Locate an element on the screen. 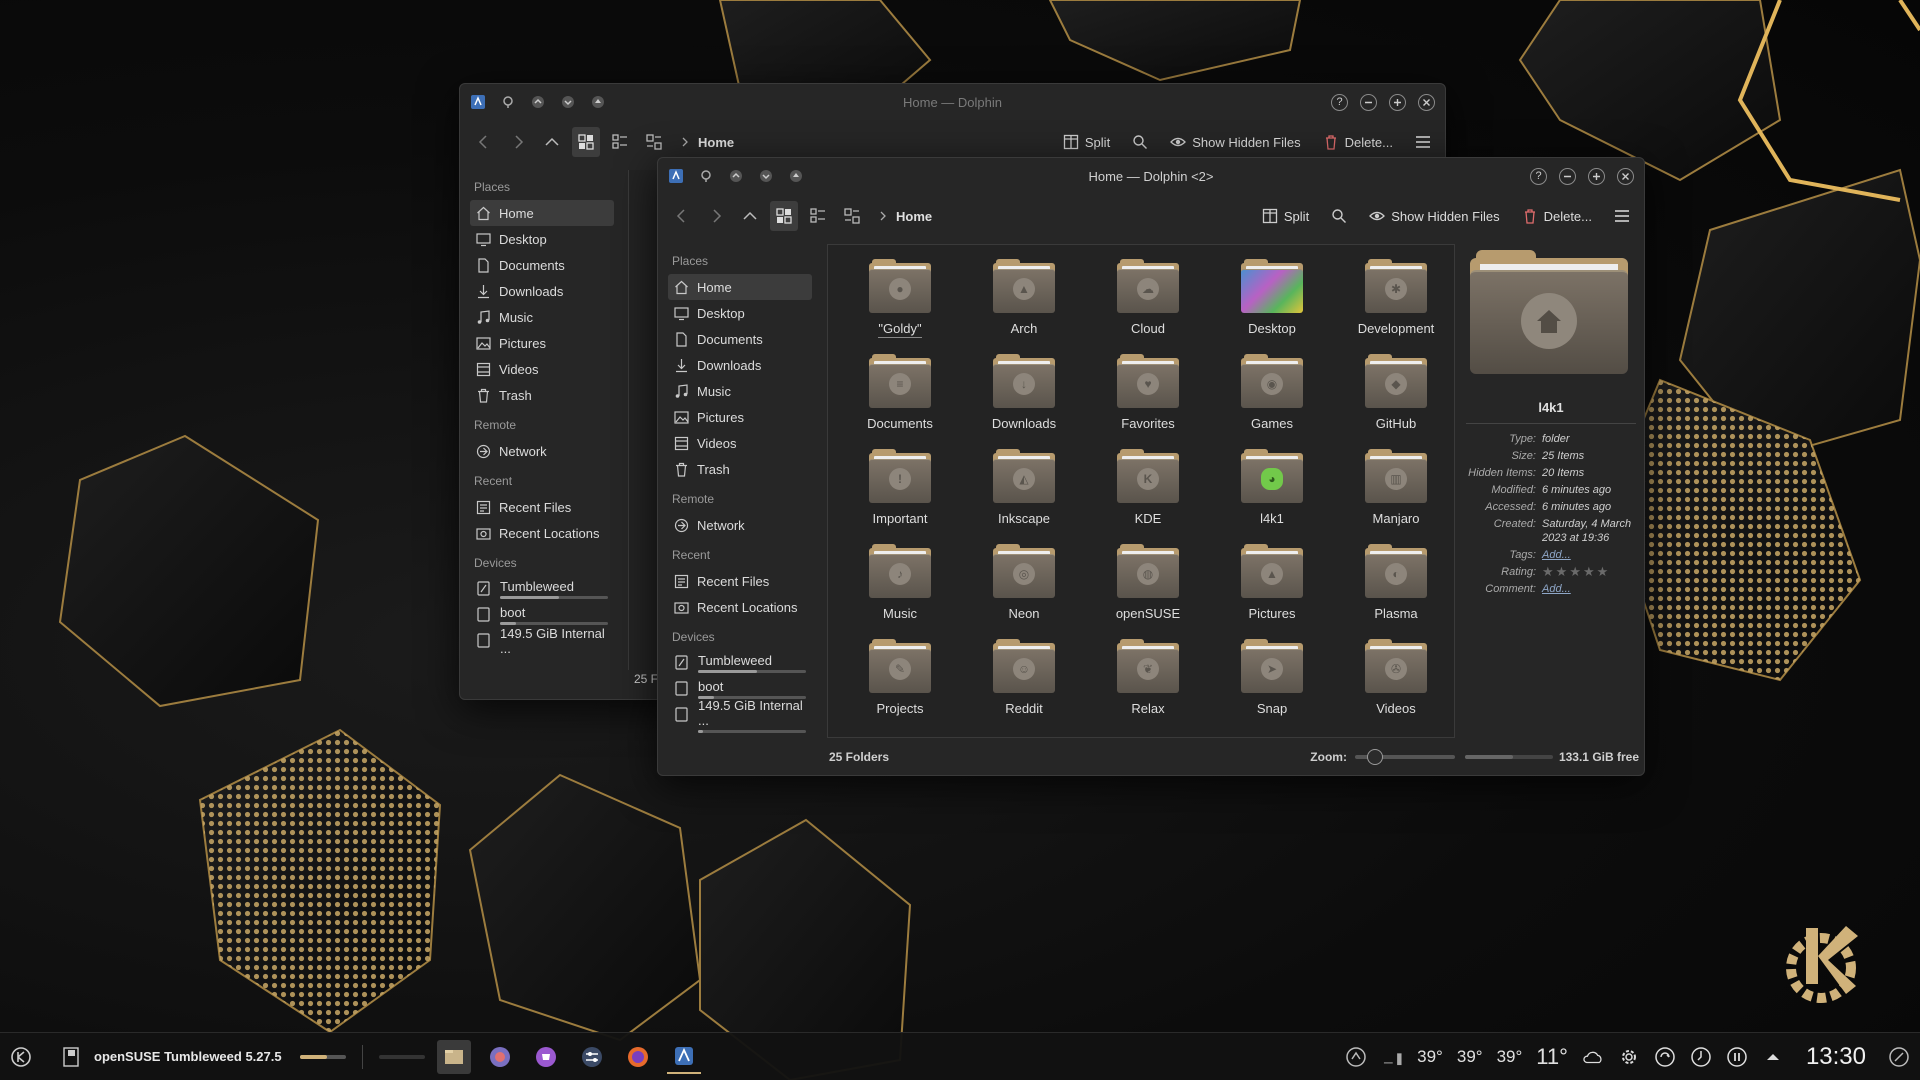 The width and height of the screenshot is (1920, 1080). folder-item: ✱ Development is located at coordinates (1396, 304).